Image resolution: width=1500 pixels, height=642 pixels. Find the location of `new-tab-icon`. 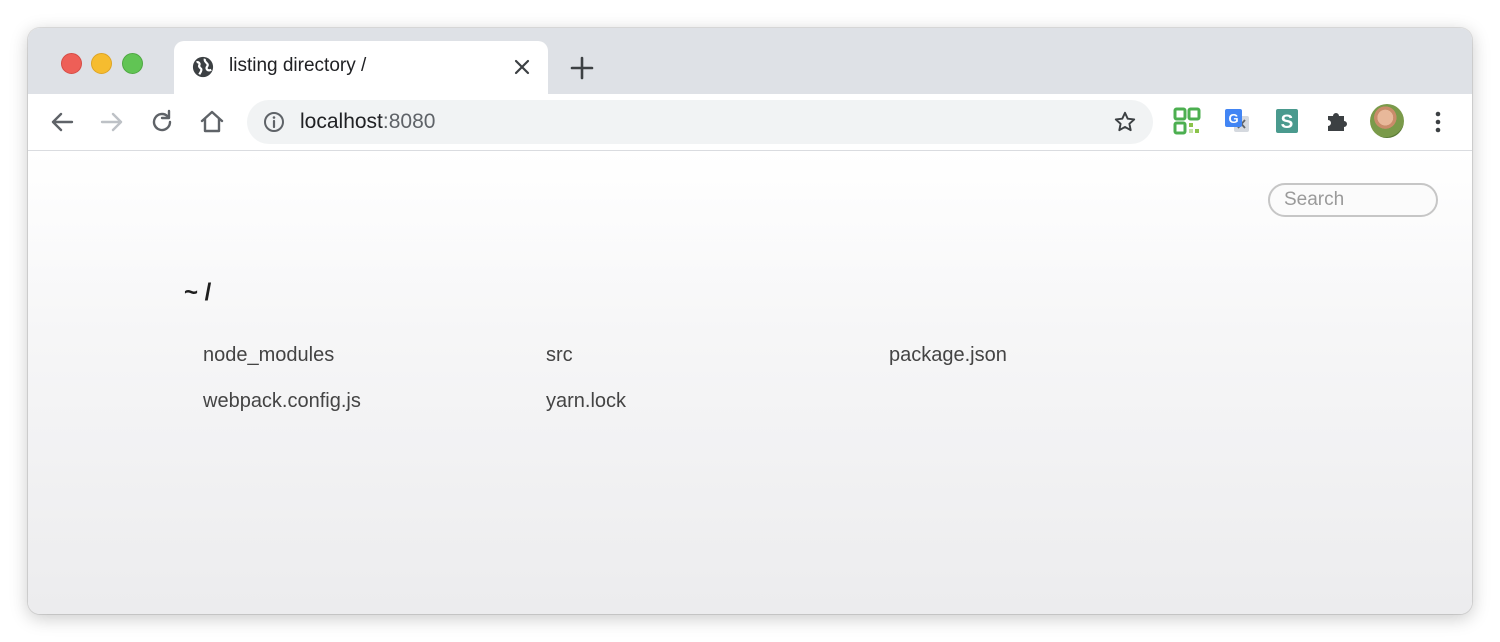

new-tab-icon is located at coordinates (582, 68).